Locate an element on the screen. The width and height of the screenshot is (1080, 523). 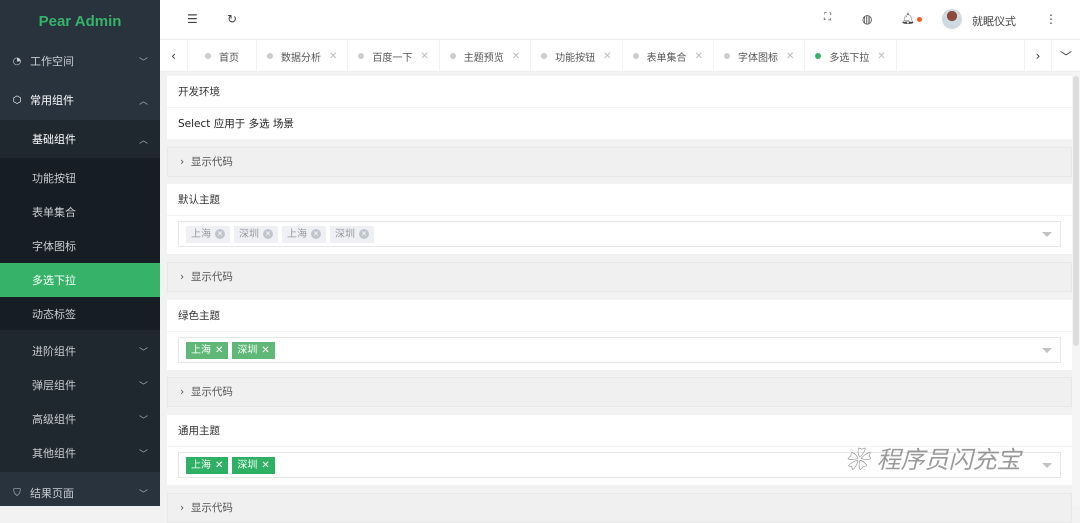
menu-label: 弹层组件 is located at coordinates (54, 385).